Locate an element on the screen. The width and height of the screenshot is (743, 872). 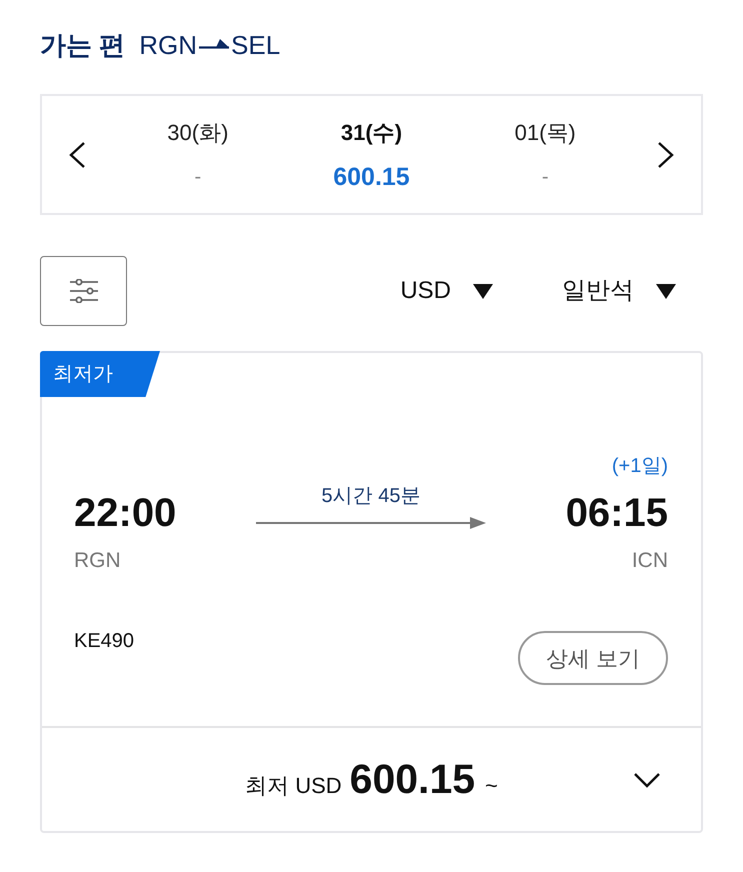
date-tab: 31(수) 600.15 is located at coordinates (371, 155).